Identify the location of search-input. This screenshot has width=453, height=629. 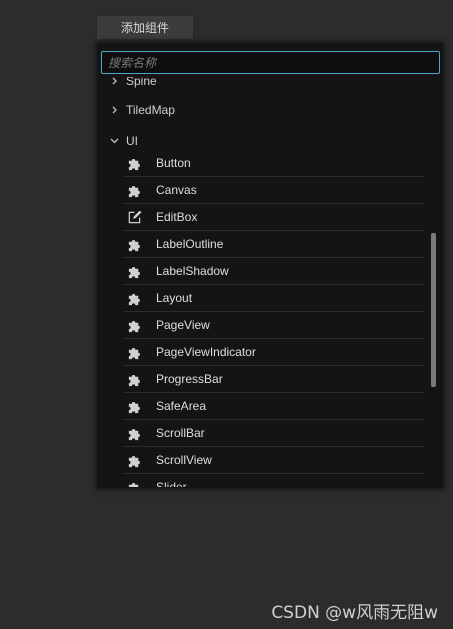
(270, 62).